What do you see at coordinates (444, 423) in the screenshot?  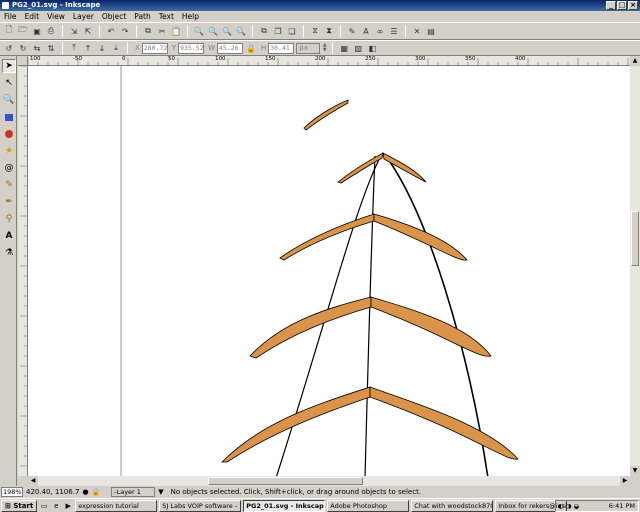 I see `branch-tier4-right` at bounding box center [444, 423].